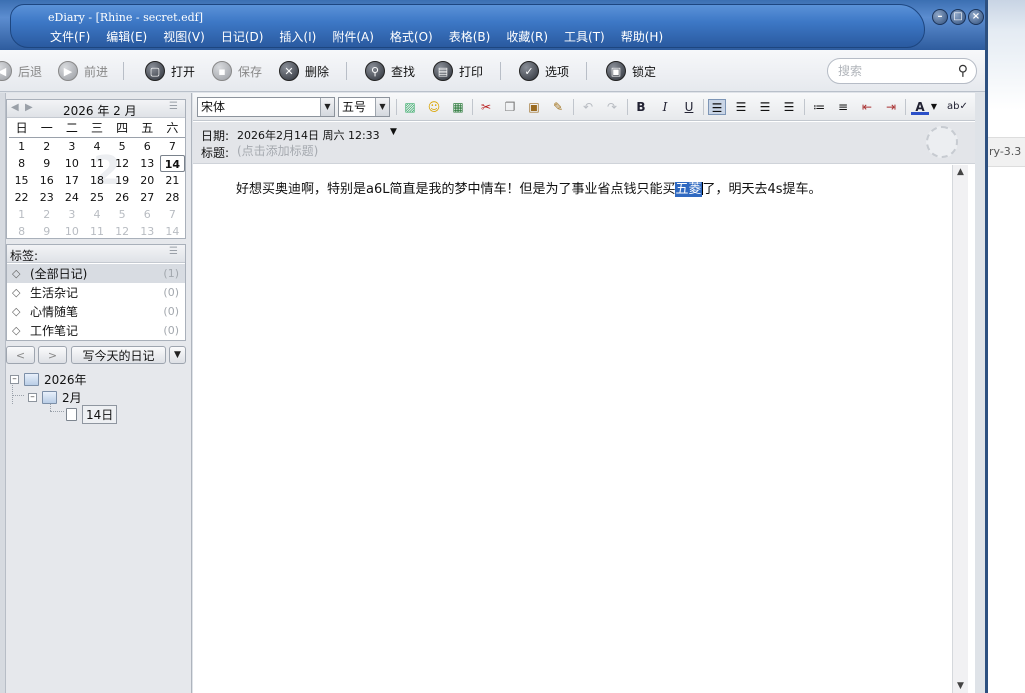 Image resolution: width=1025 pixels, height=693 pixels. What do you see at coordinates (410, 107) in the screenshot?
I see `insert-image-icon: ▨` at bounding box center [410, 107].